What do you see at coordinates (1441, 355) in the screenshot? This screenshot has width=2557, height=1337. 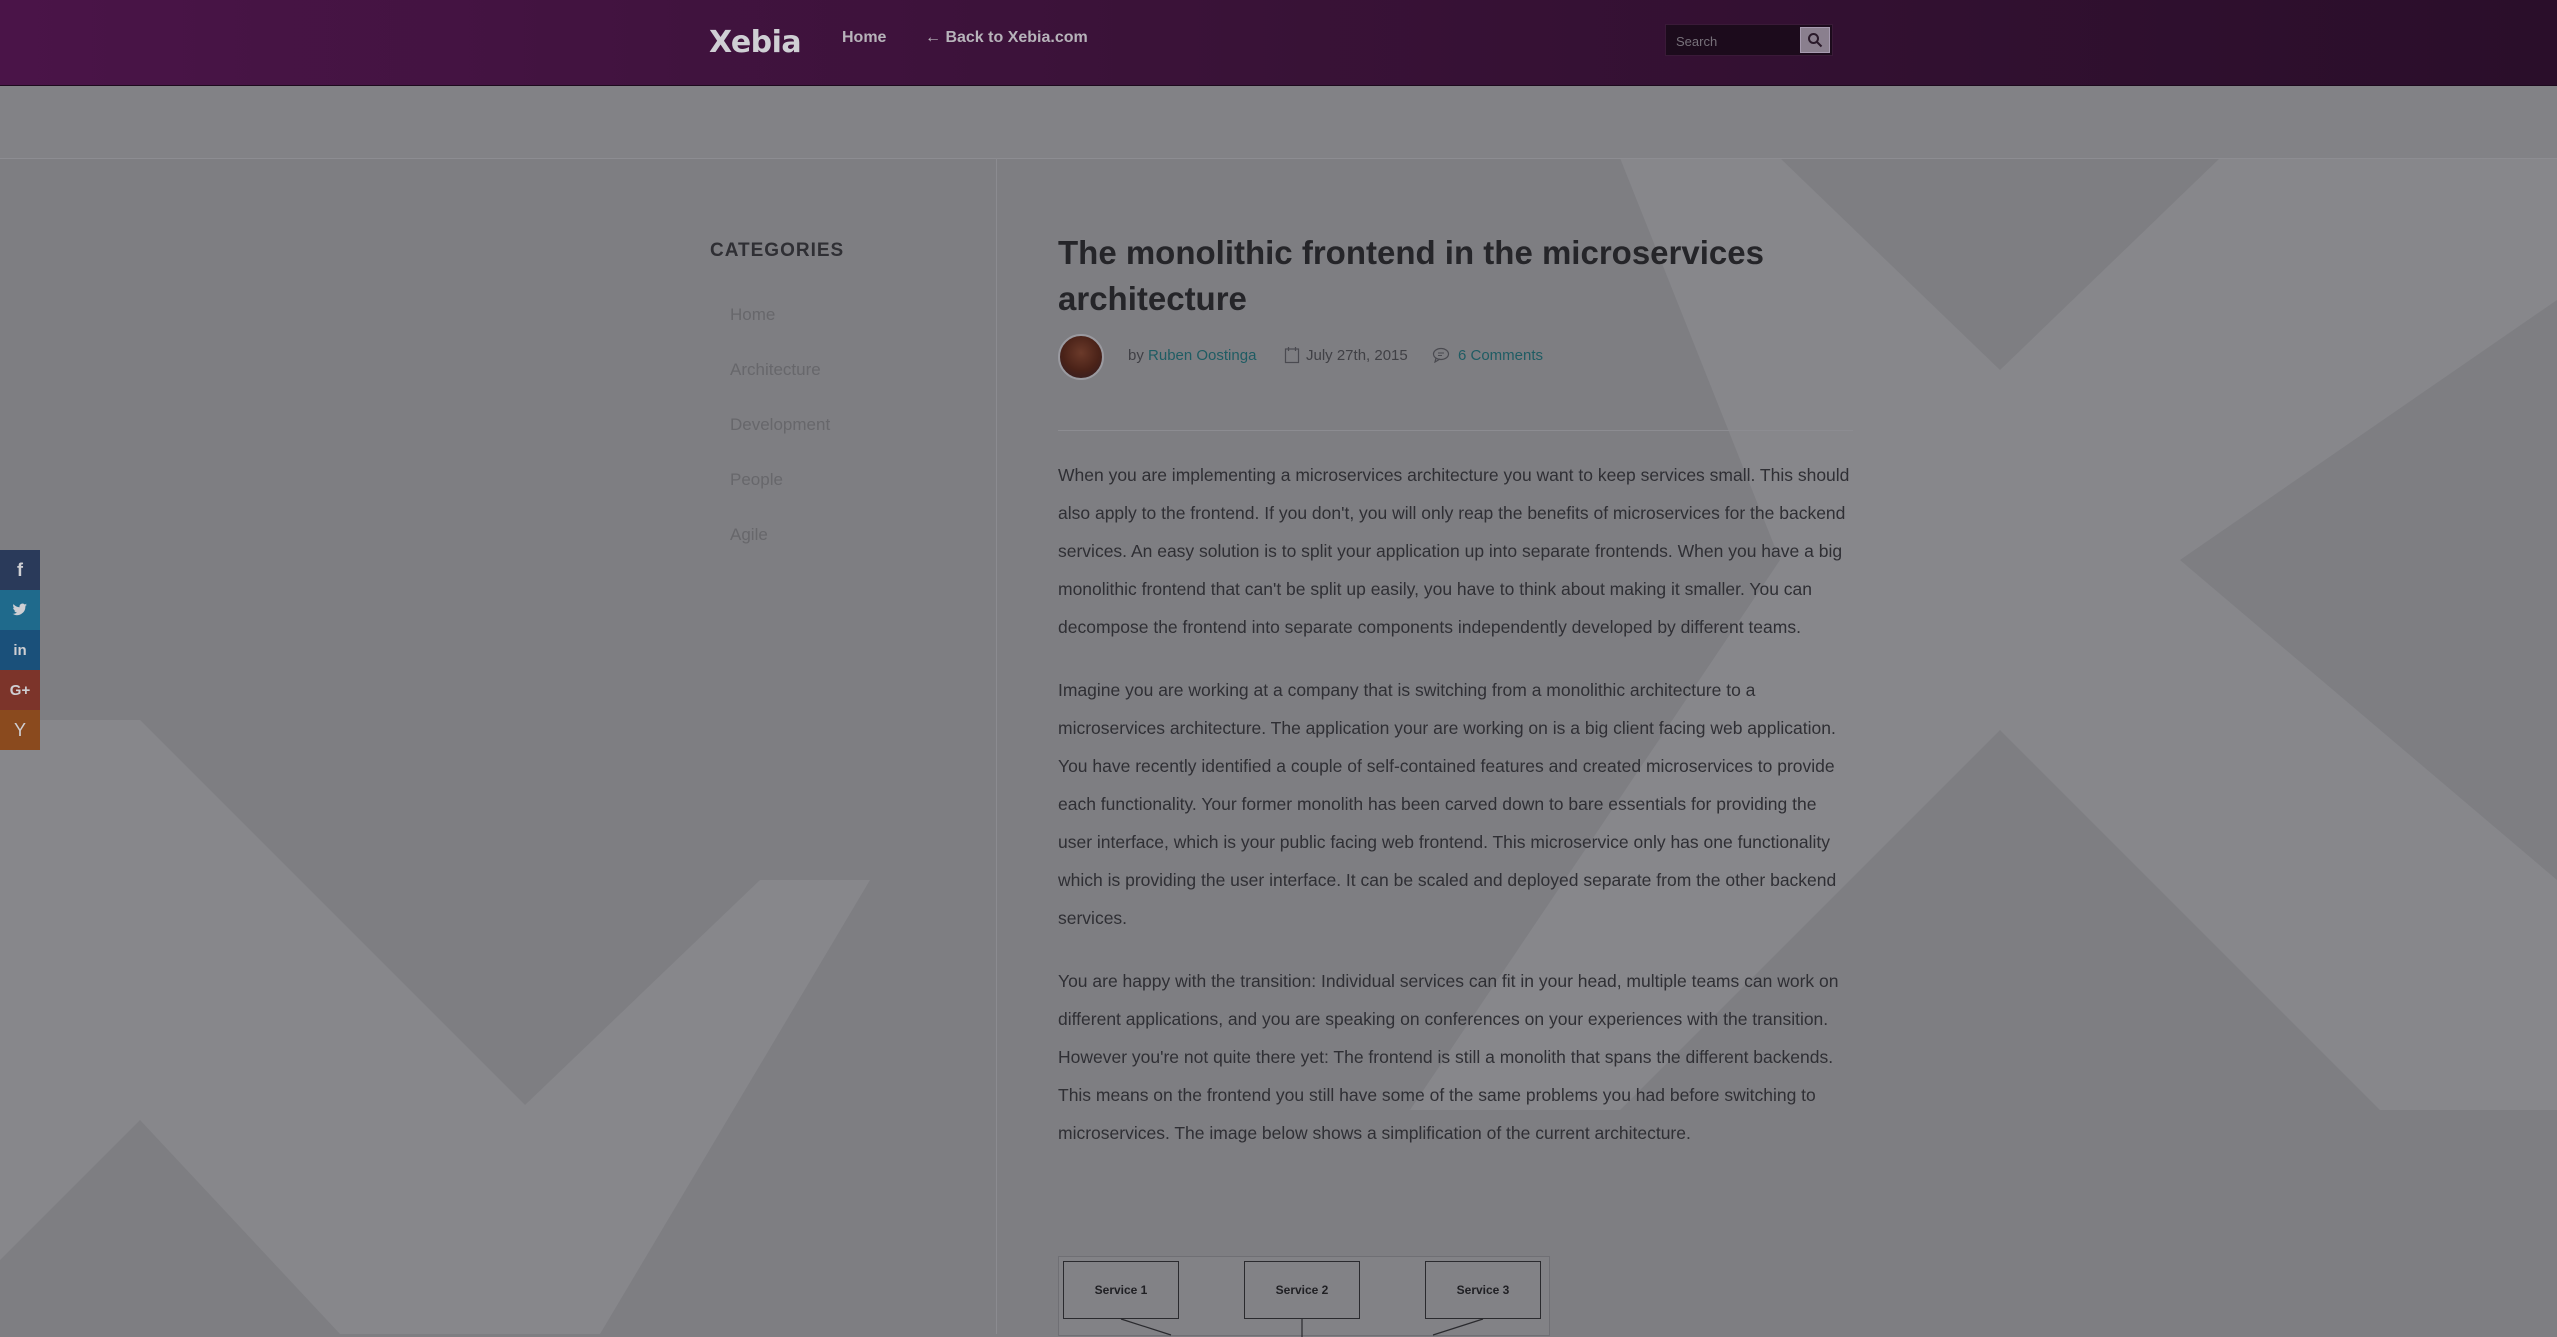 I see `comments-icon` at bounding box center [1441, 355].